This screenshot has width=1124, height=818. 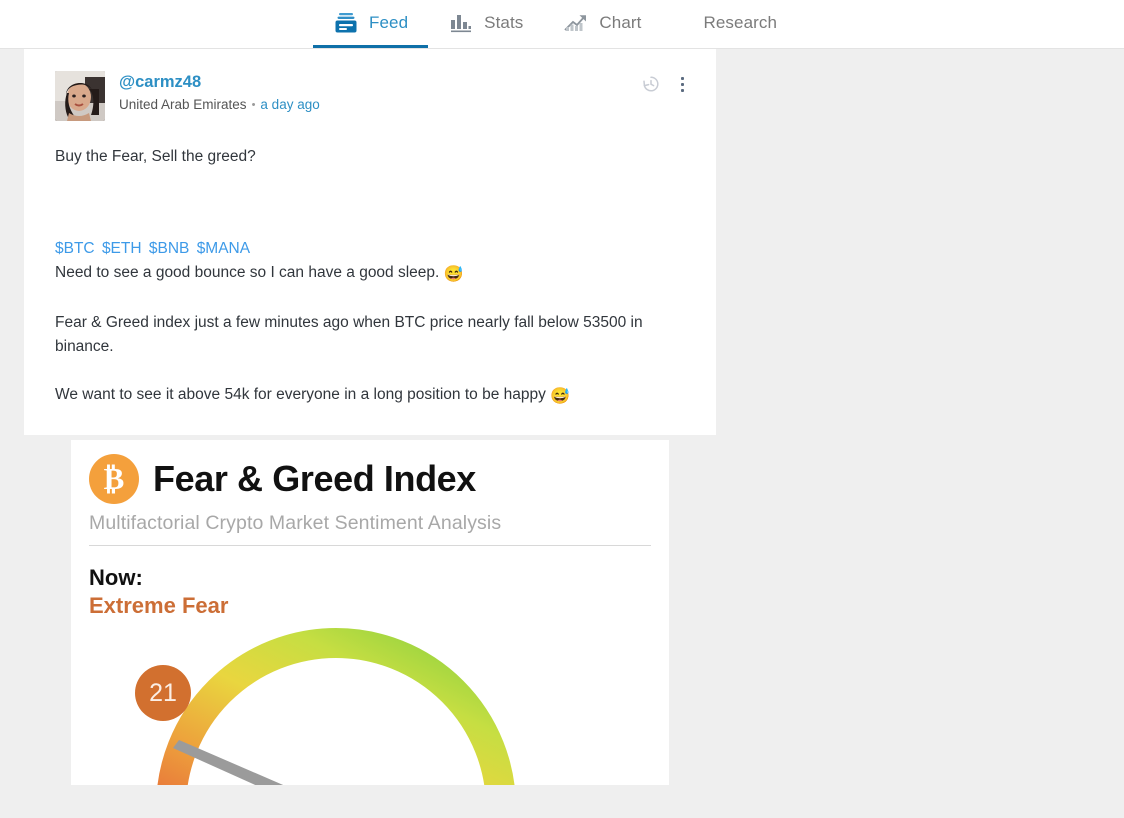 What do you see at coordinates (651, 84) in the screenshot?
I see `history-clock-icon` at bounding box center [651, 84].